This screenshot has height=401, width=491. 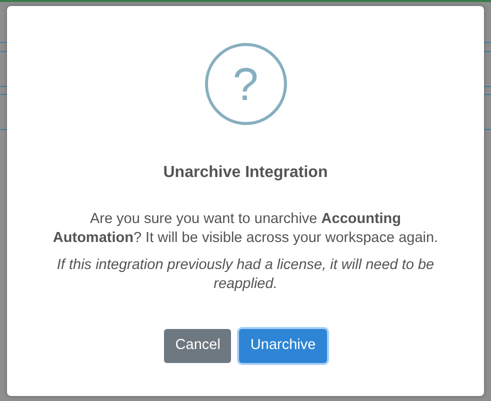 What do you see at coordinates (198, 346) in the screenshot?
I see `cancel-button: Cancel` at bounding box center [198, 346].